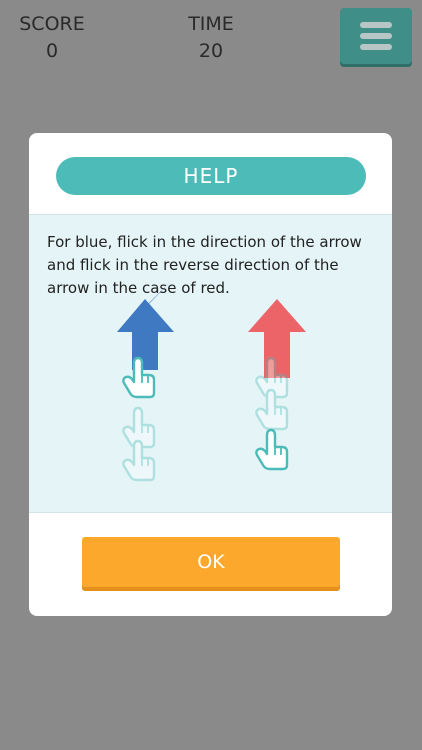 The height and width of the screenshot is (750, 422). What do you see at coordinates (211, 51) in the screenshot?
I see `time-value: 20` at bounding box center [211, 51].